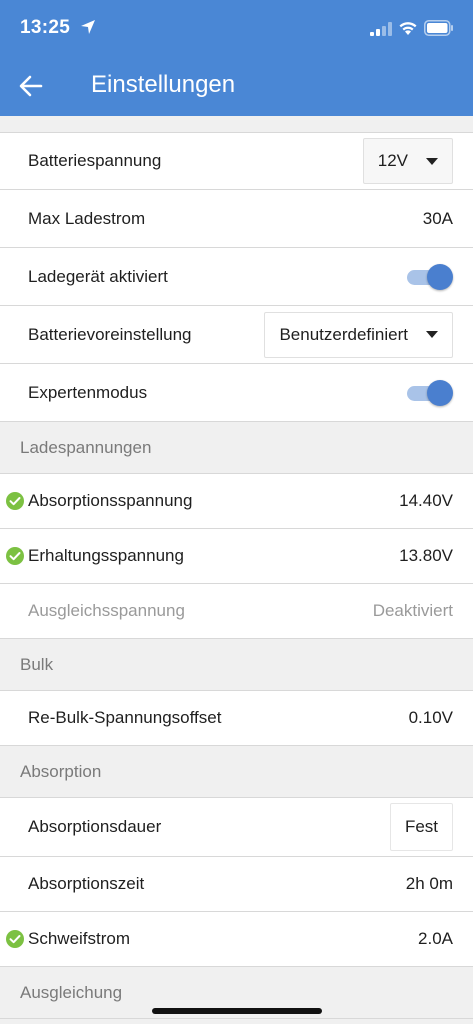 This screenshot has width=473, height=1024. I want to click on expert-mode-toggle, so click(429, 393).